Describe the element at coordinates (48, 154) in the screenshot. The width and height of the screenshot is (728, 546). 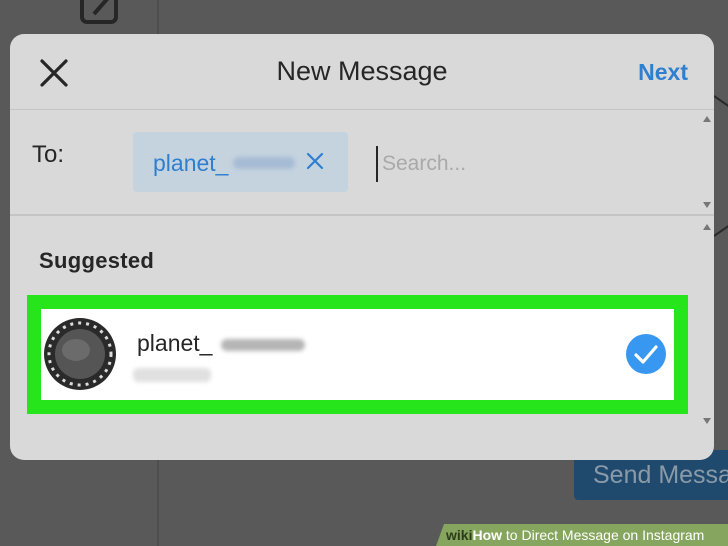
I see `to-label: To:` at that location.